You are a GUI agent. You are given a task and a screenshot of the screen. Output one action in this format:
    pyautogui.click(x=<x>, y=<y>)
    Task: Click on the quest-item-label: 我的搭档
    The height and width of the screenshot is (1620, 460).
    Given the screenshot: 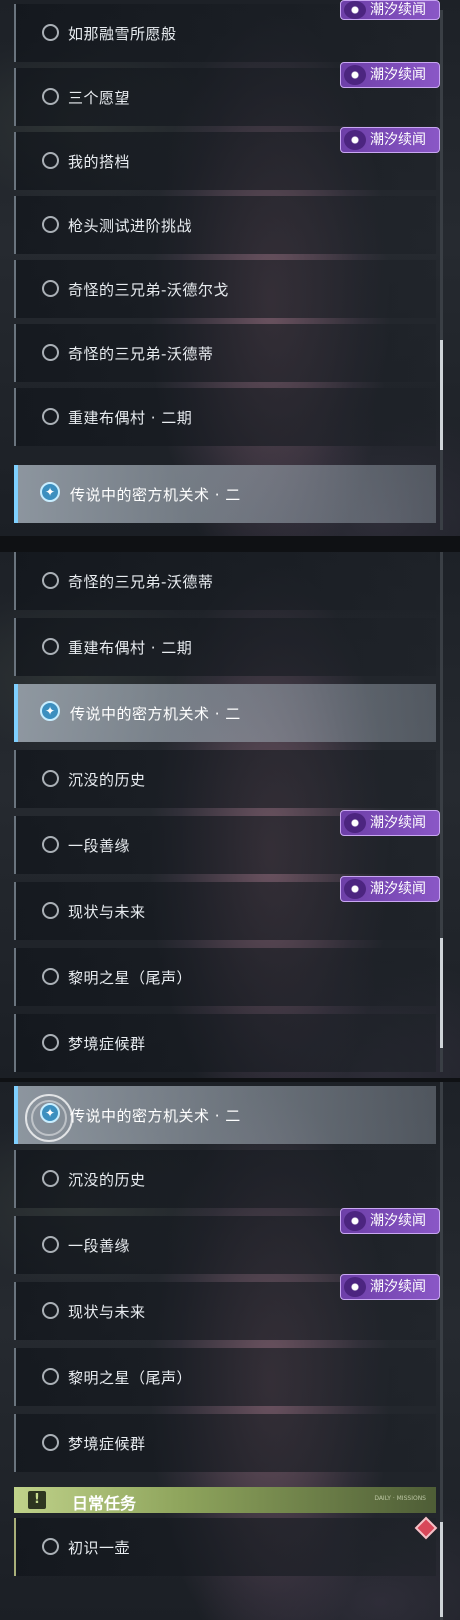 What is the action you would take?
    pyautogui.click(x=99, y=162)
    